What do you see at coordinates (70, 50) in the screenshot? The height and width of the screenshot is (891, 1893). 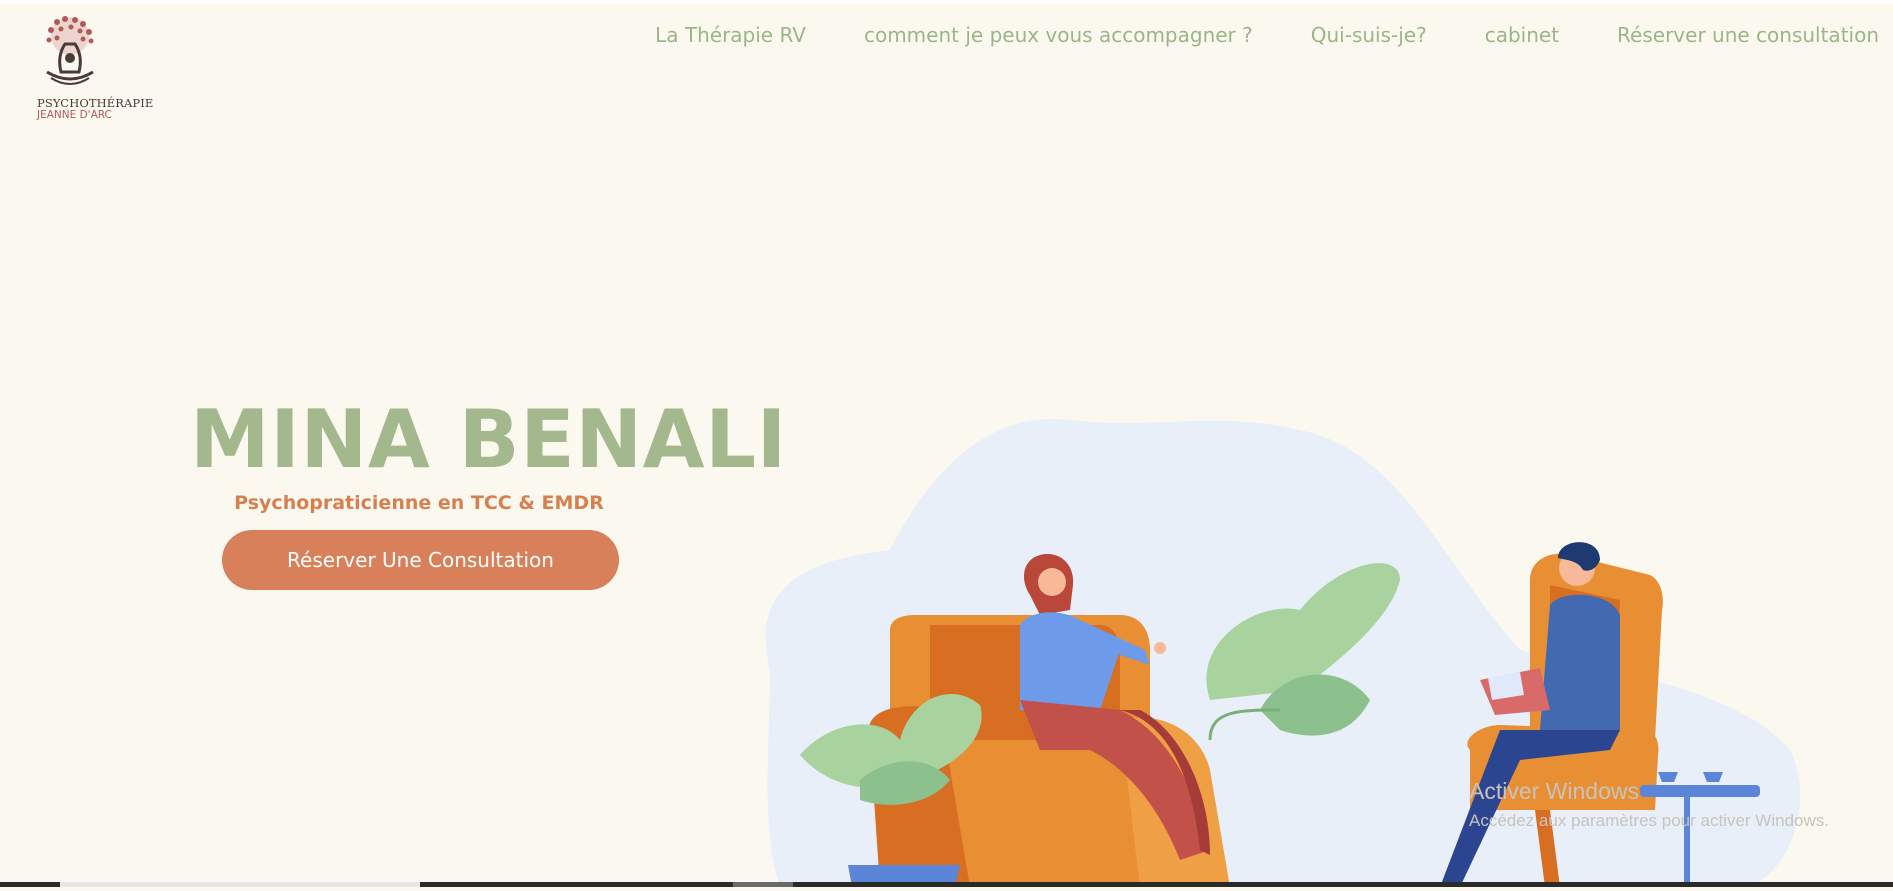 I see `tree-logo-icon` at bounding box center [70, 50].